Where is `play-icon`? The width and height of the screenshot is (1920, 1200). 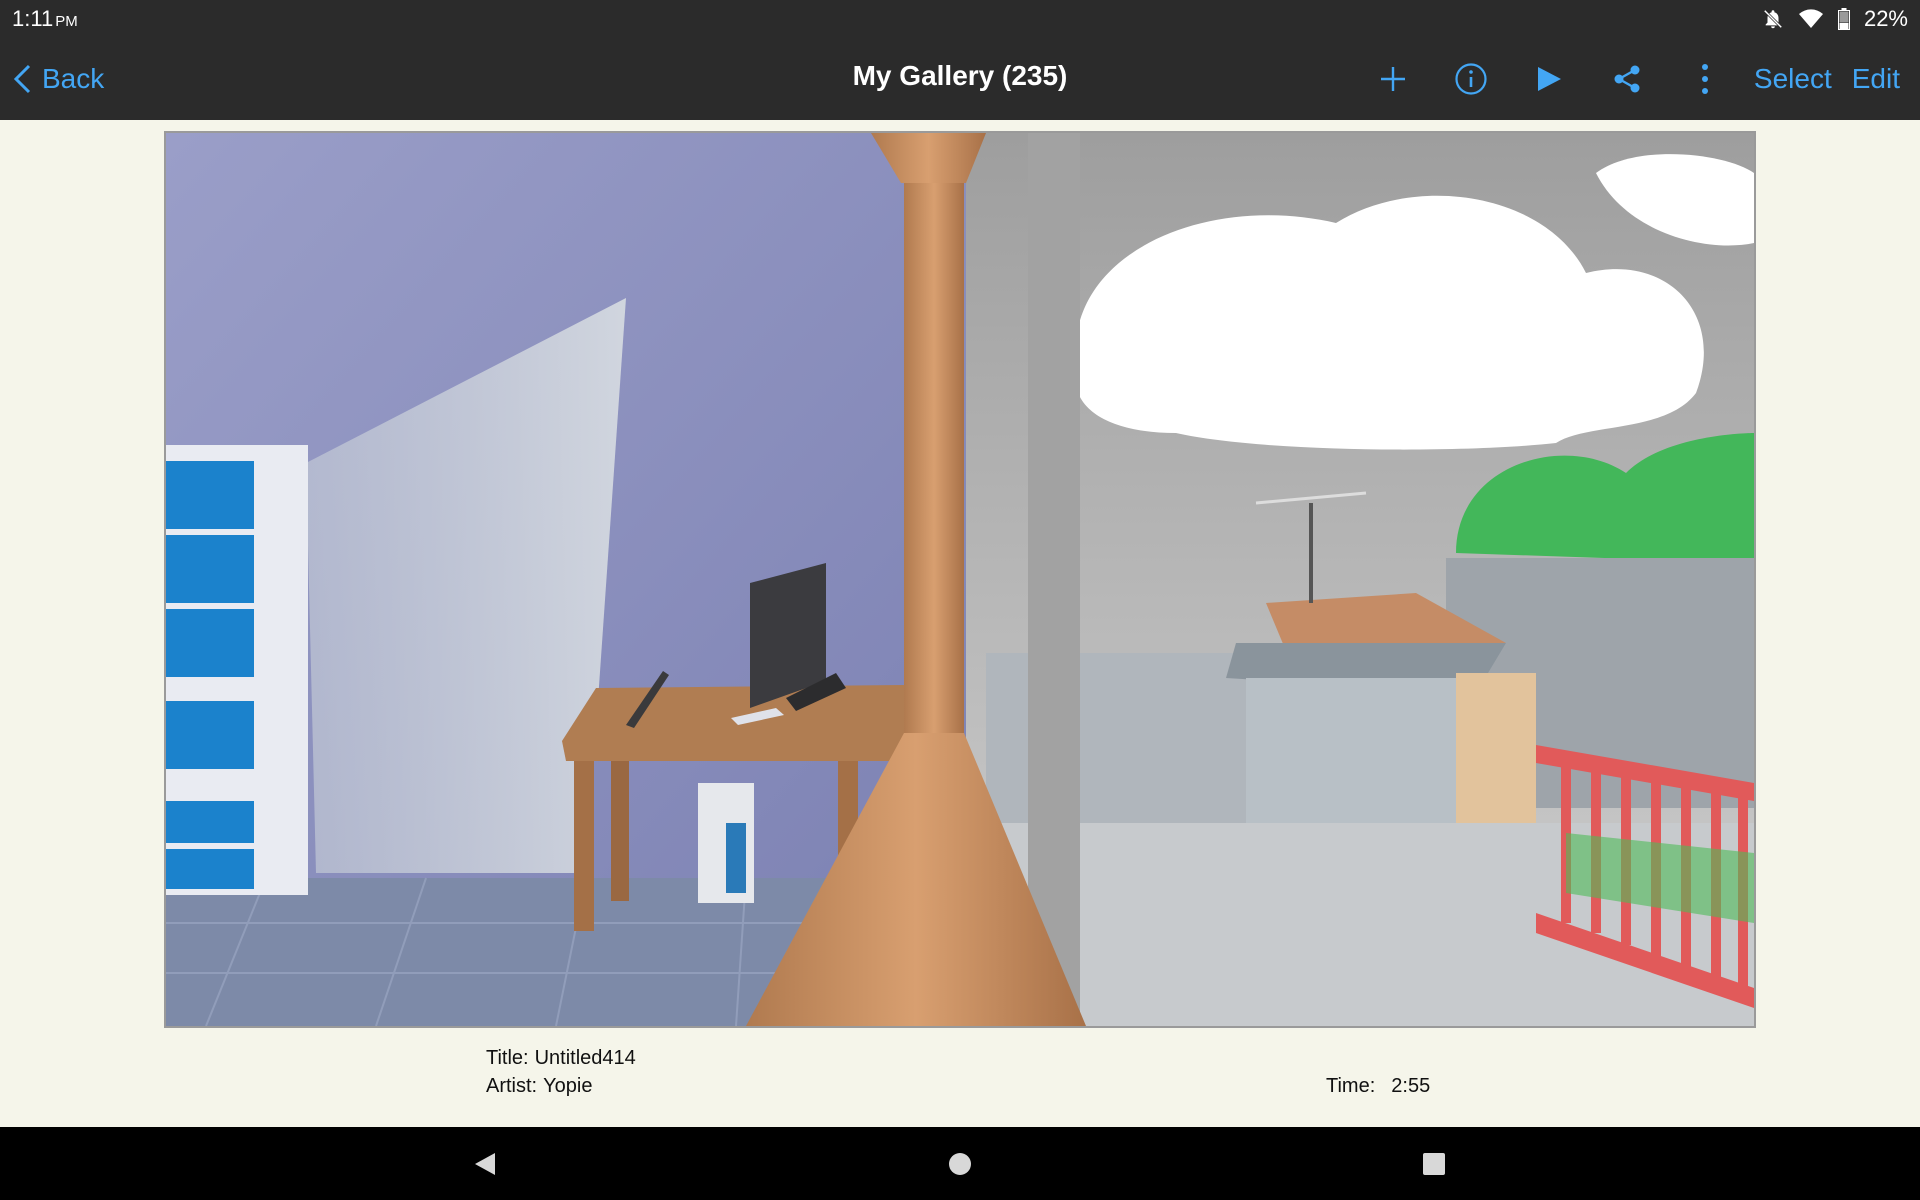
play-icon is located at coordinates (1549, 79).